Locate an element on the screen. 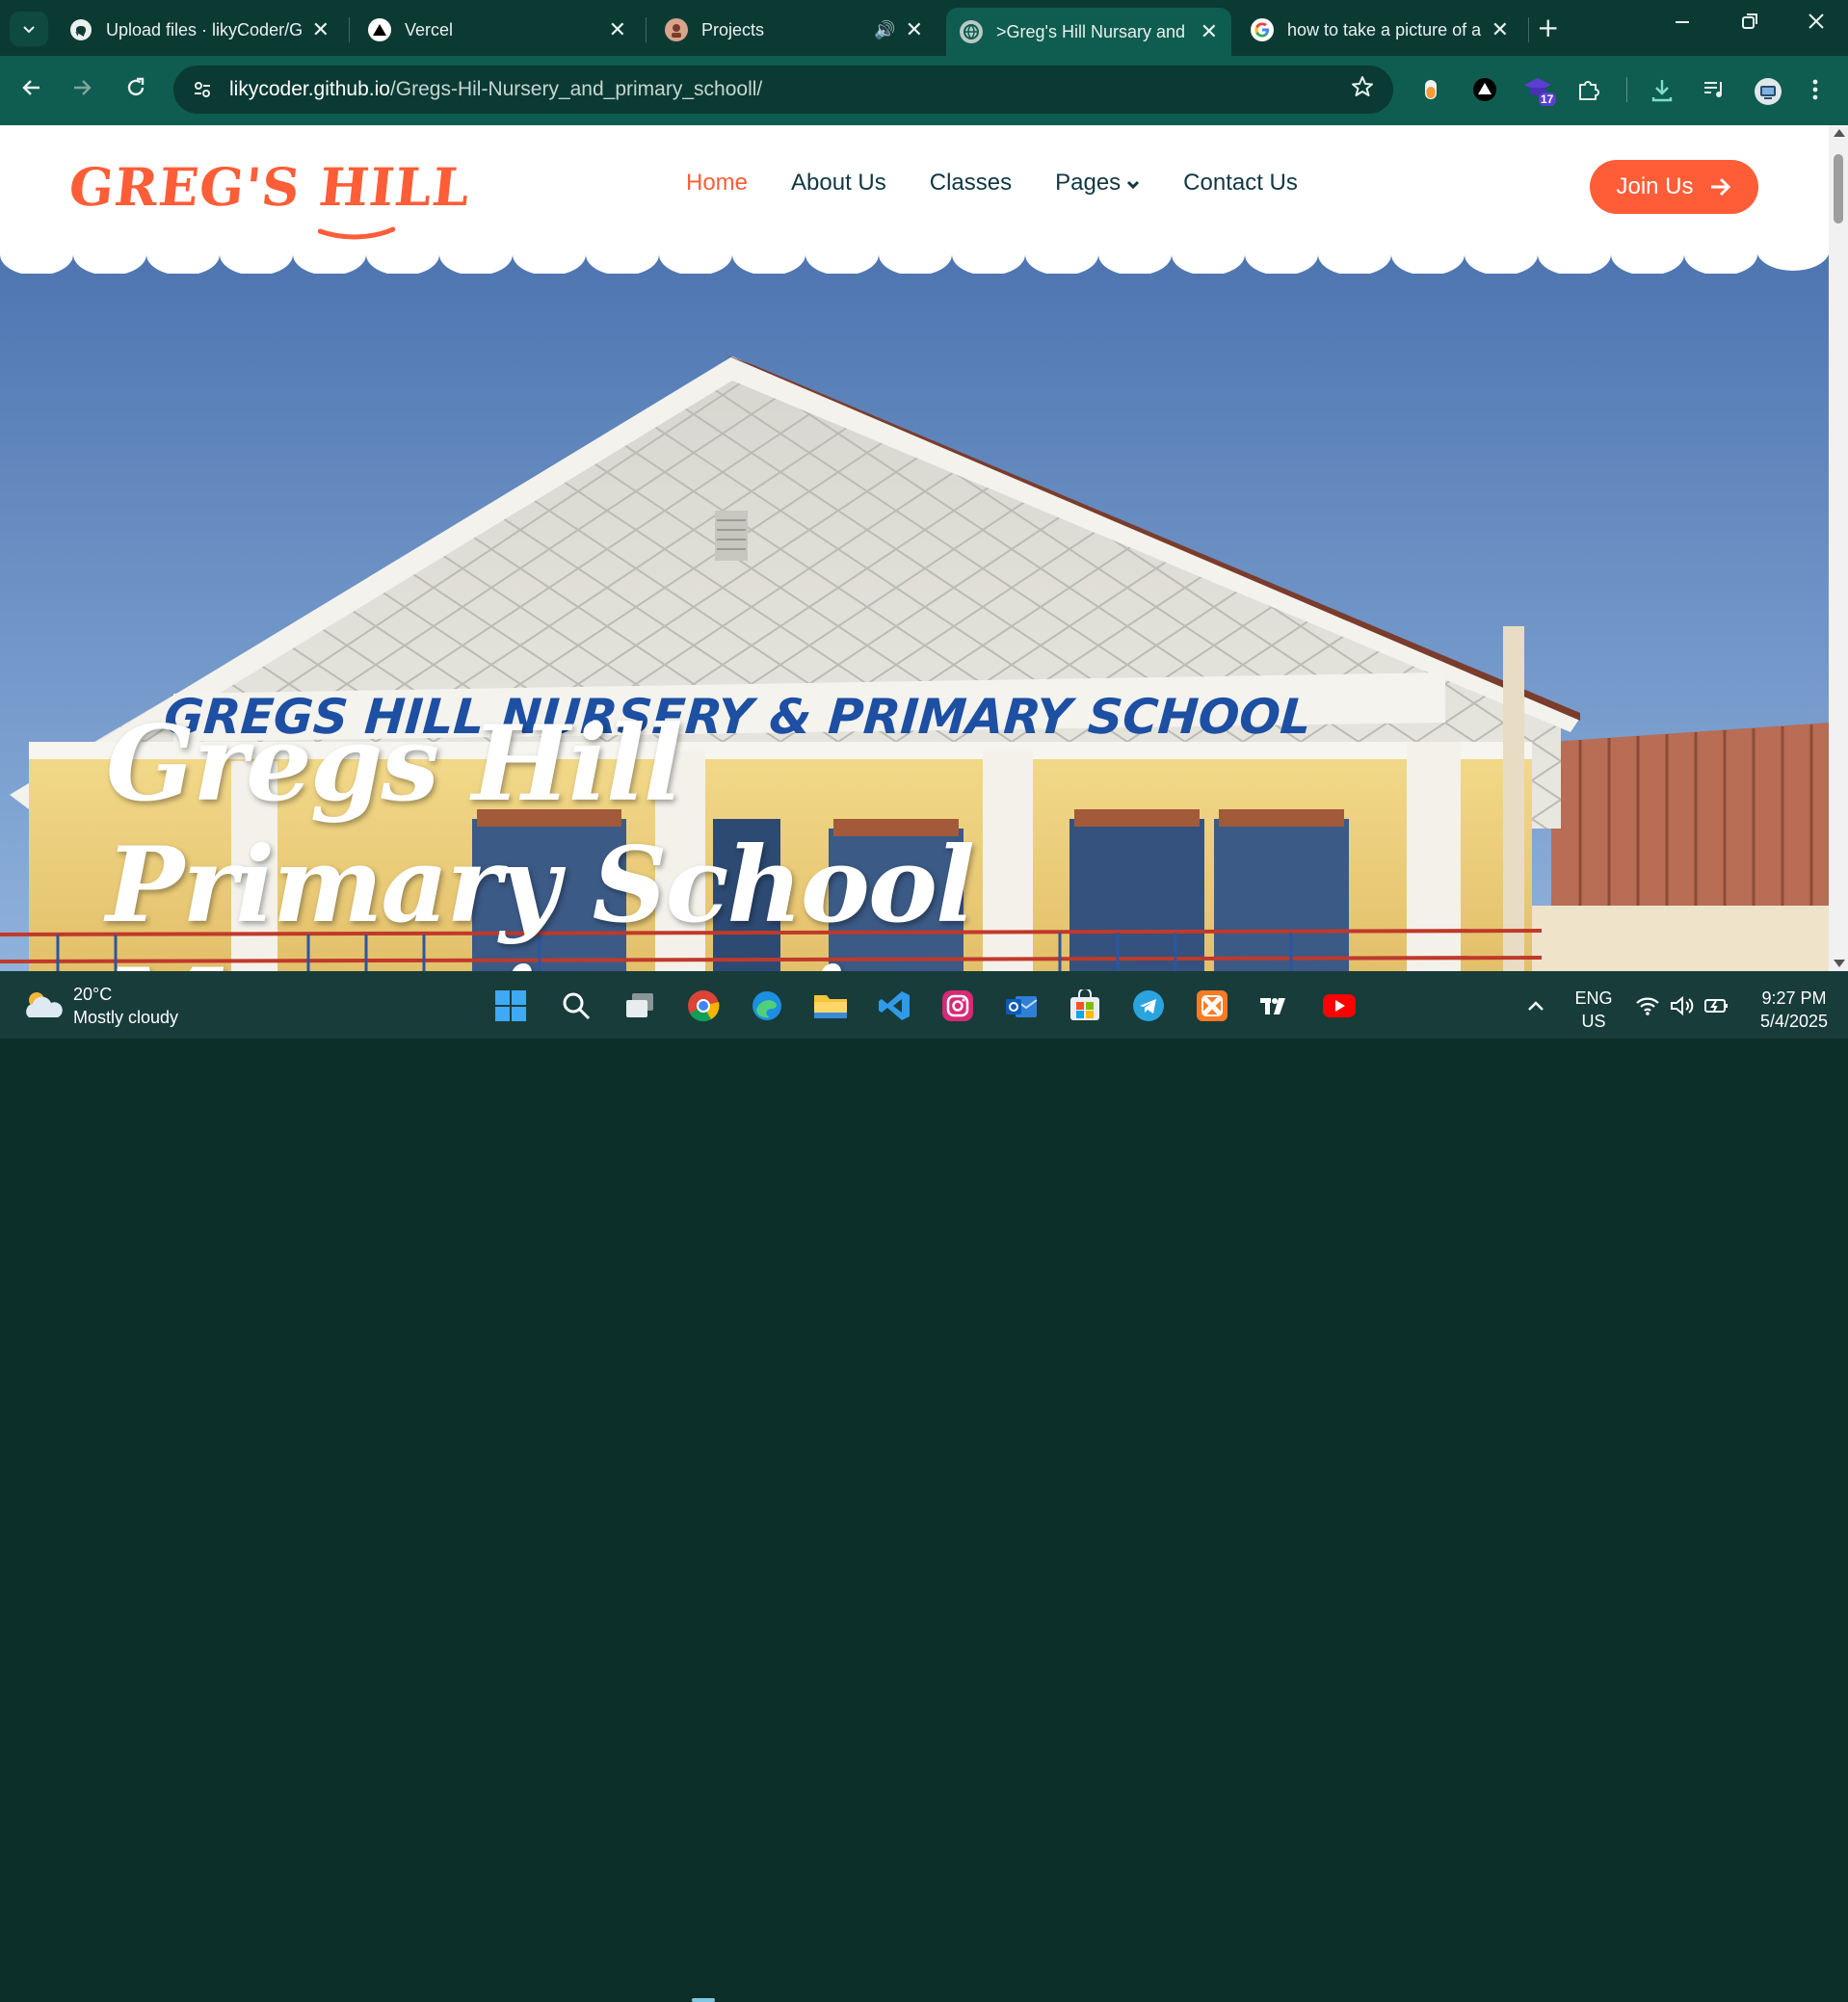 Image resolution: width=1848 pixels, height=2002 pixels. join-us-button: Join Us is located at coordinates (1674, 187).